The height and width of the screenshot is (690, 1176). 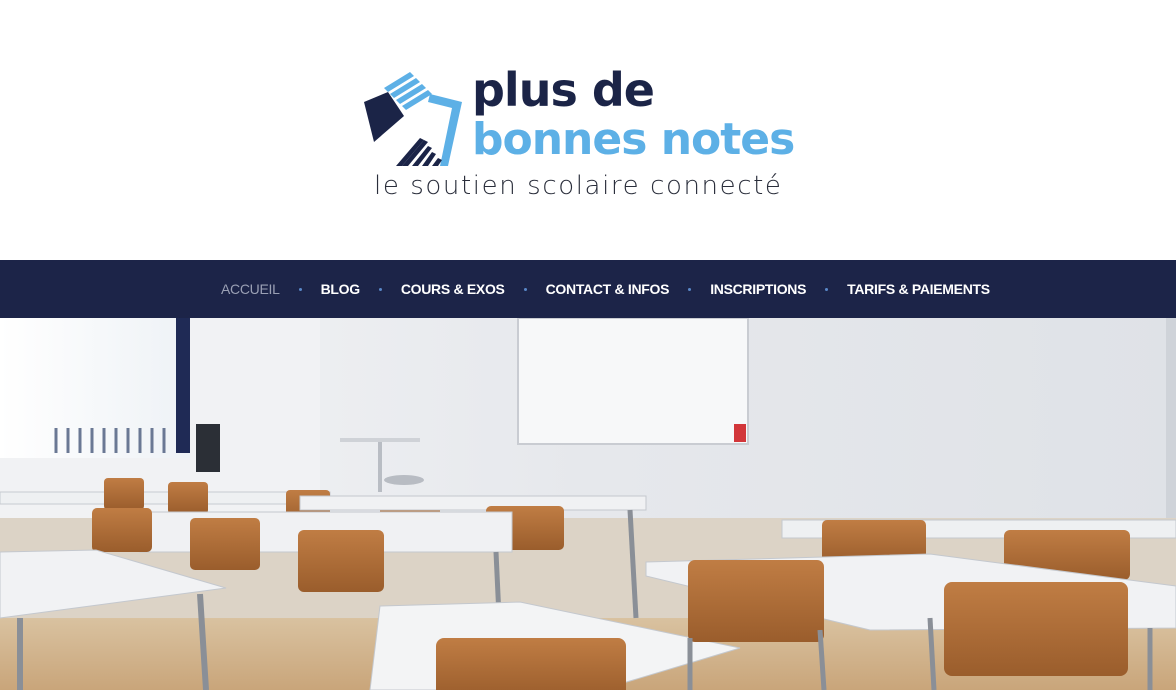 What do you see at coordinates (563, 90) in the screenshot?
I see `logo-text-line1: plus de` at bounding box center [563, 90].